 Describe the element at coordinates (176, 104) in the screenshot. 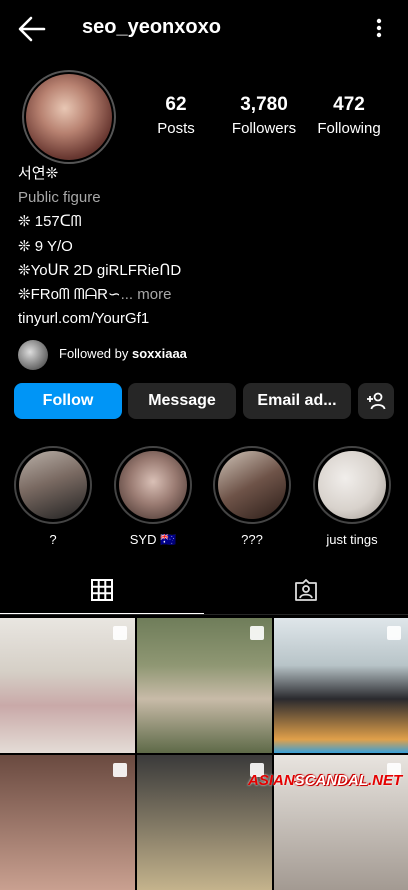

I see `posts-number: 62` at that location.